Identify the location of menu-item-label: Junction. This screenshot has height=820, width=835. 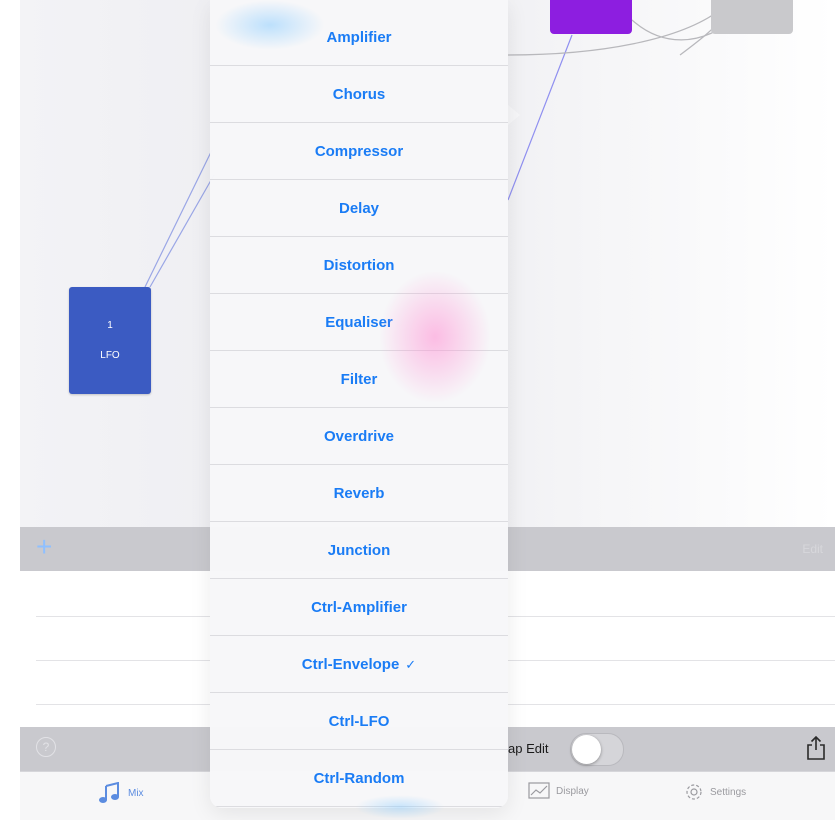
(359, 550).